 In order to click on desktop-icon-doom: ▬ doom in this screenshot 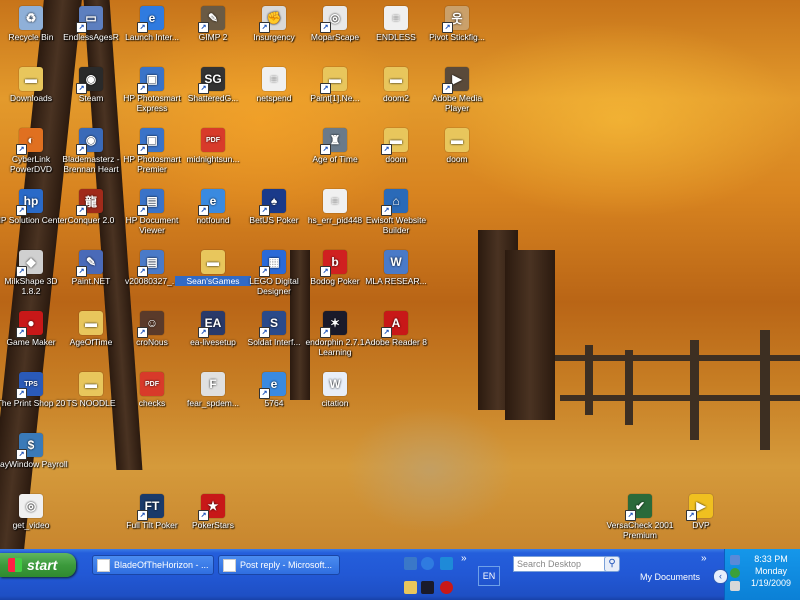, I will do `click(457, 153)`.